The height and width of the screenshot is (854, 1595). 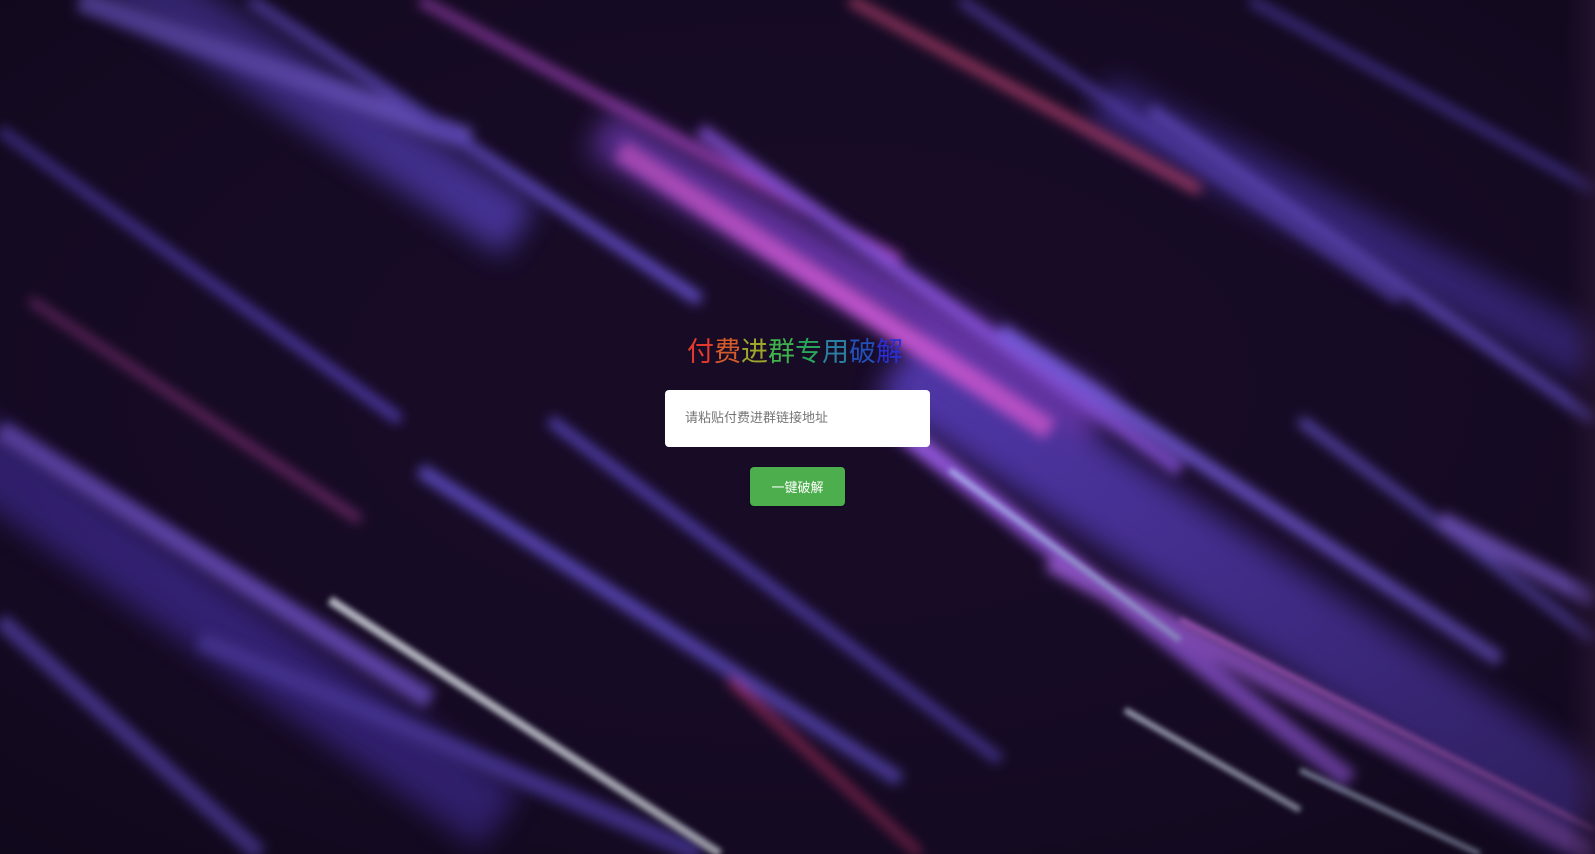 I want to click on link-input, so click(x=797, y=418).